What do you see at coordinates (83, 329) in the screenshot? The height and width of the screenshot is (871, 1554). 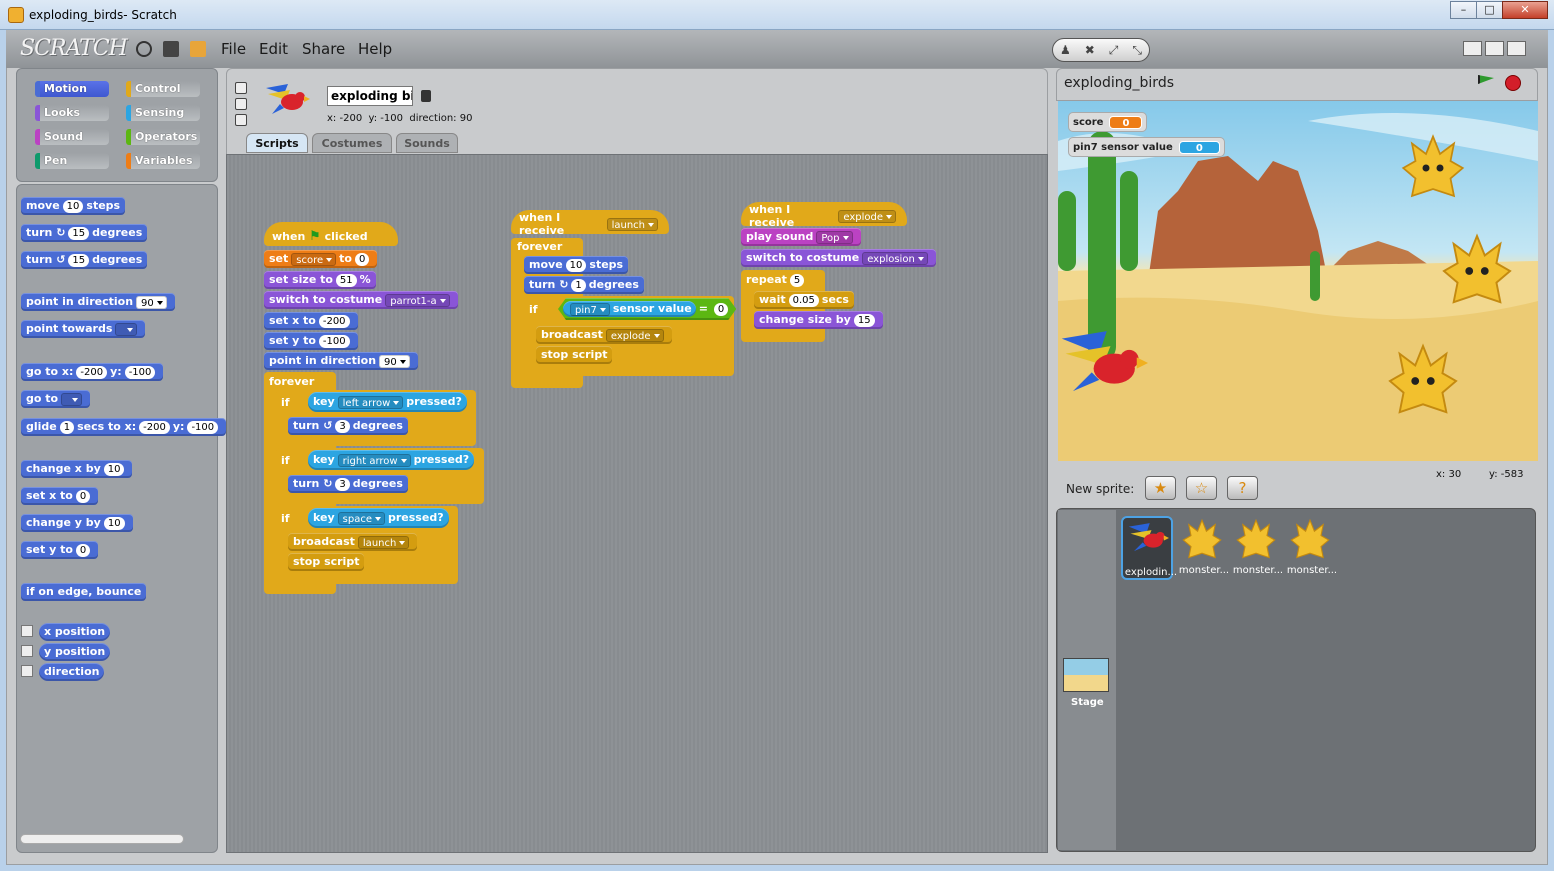 I see `palette-point-towards-block: point towards` at bounding box center [83, 329].